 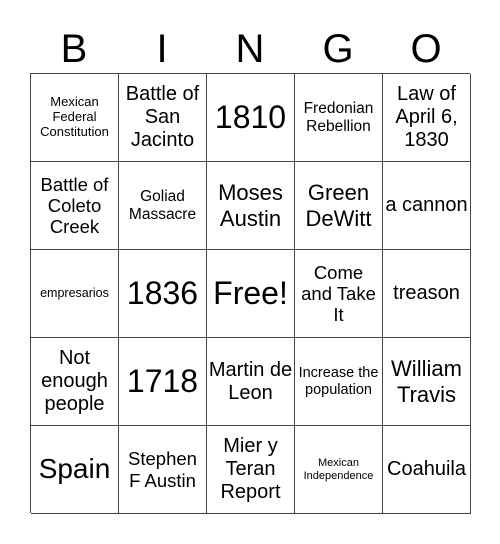 I want to click on bingo-cell: Mexican Federal Constitution, so click(x=75, y=118).